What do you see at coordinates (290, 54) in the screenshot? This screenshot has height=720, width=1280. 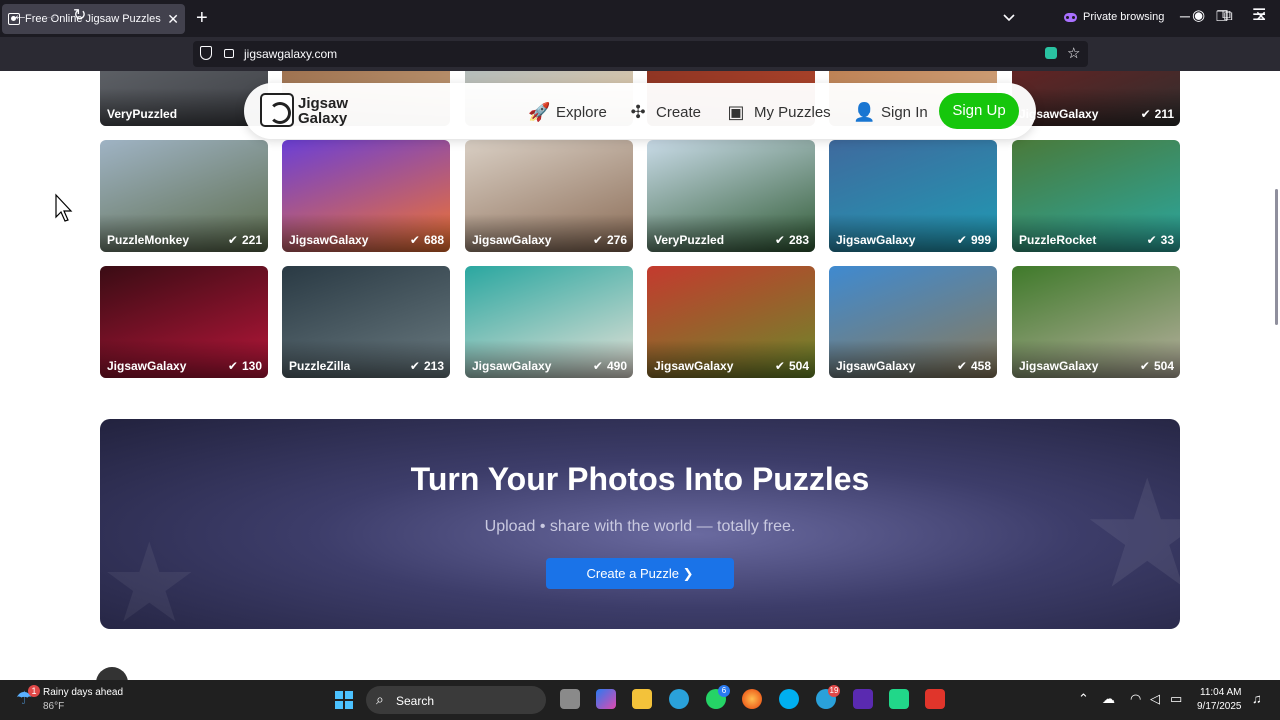 I see `url-text: jigsawgalaxy.com` at bounding box center [290, 54].